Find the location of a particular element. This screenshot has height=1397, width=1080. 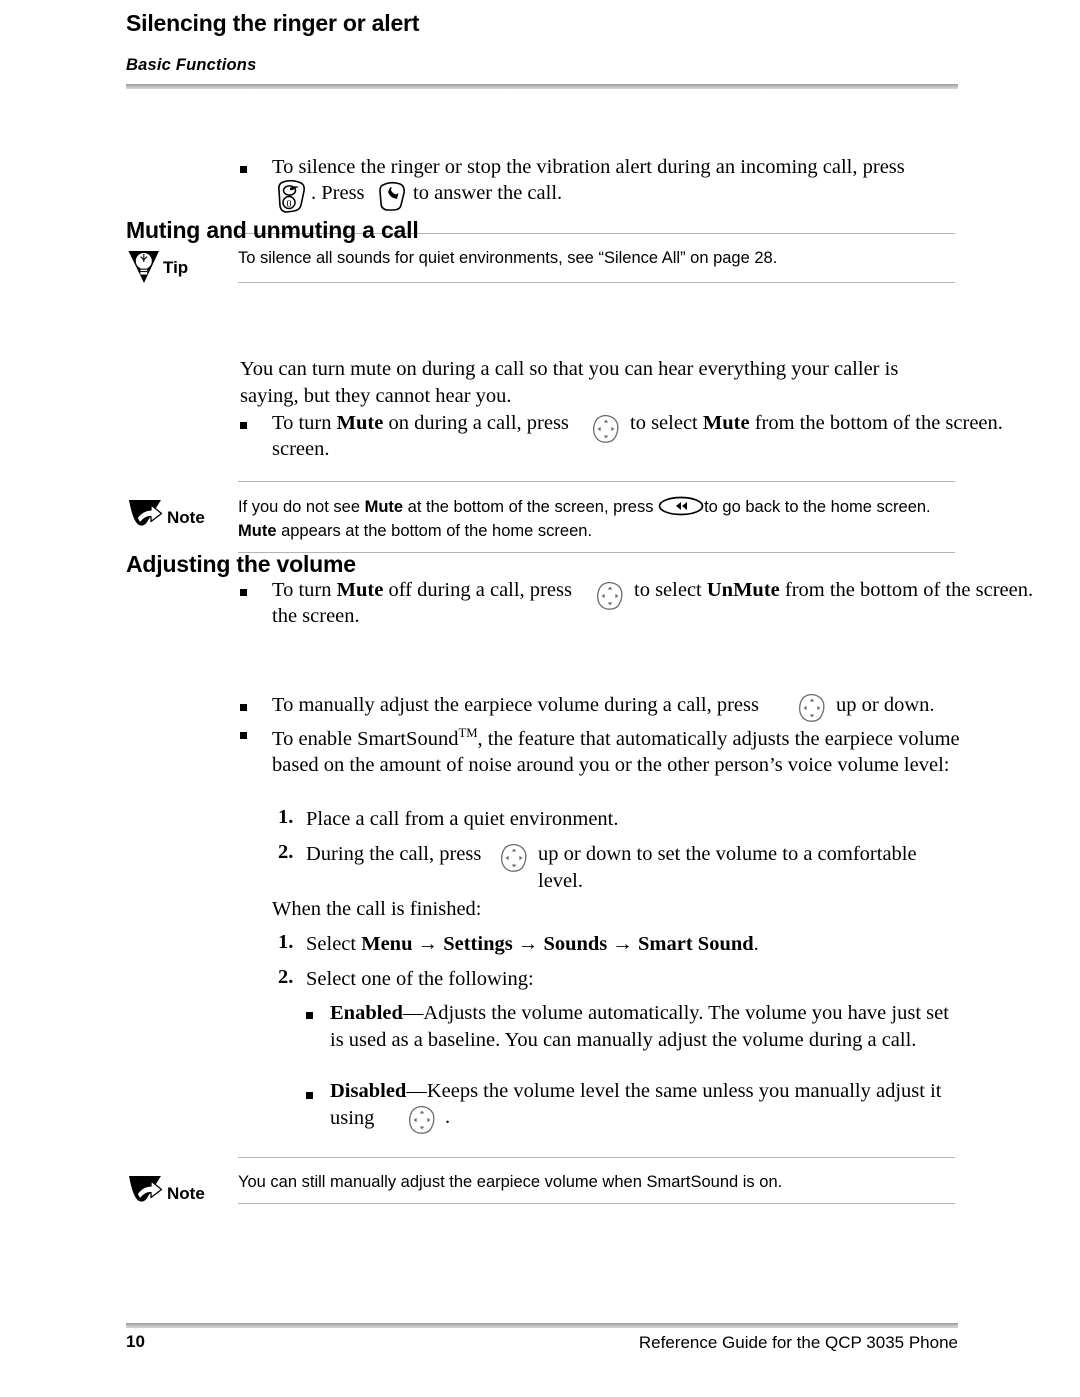

tip-label: Tip is located at coordinates (176, 267).